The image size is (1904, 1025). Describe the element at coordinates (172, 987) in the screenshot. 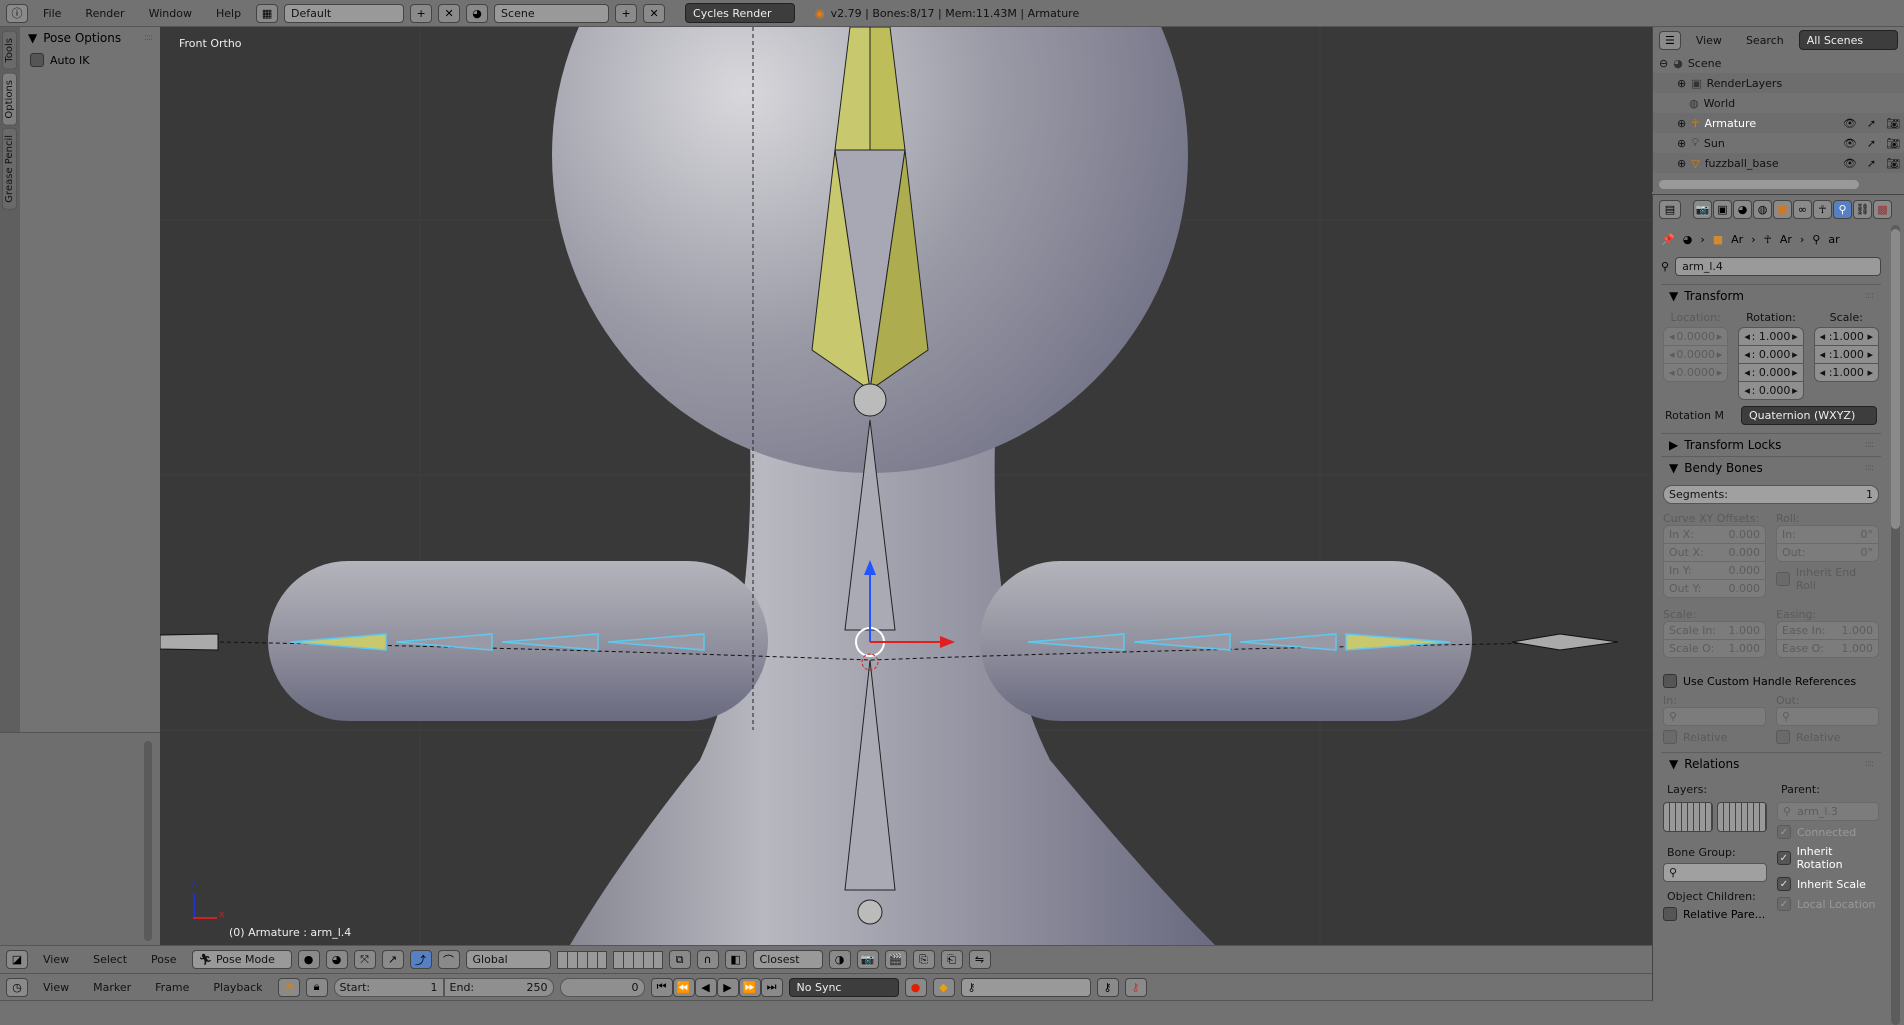

I see `timeline-menu-frame: Frame` at that location.